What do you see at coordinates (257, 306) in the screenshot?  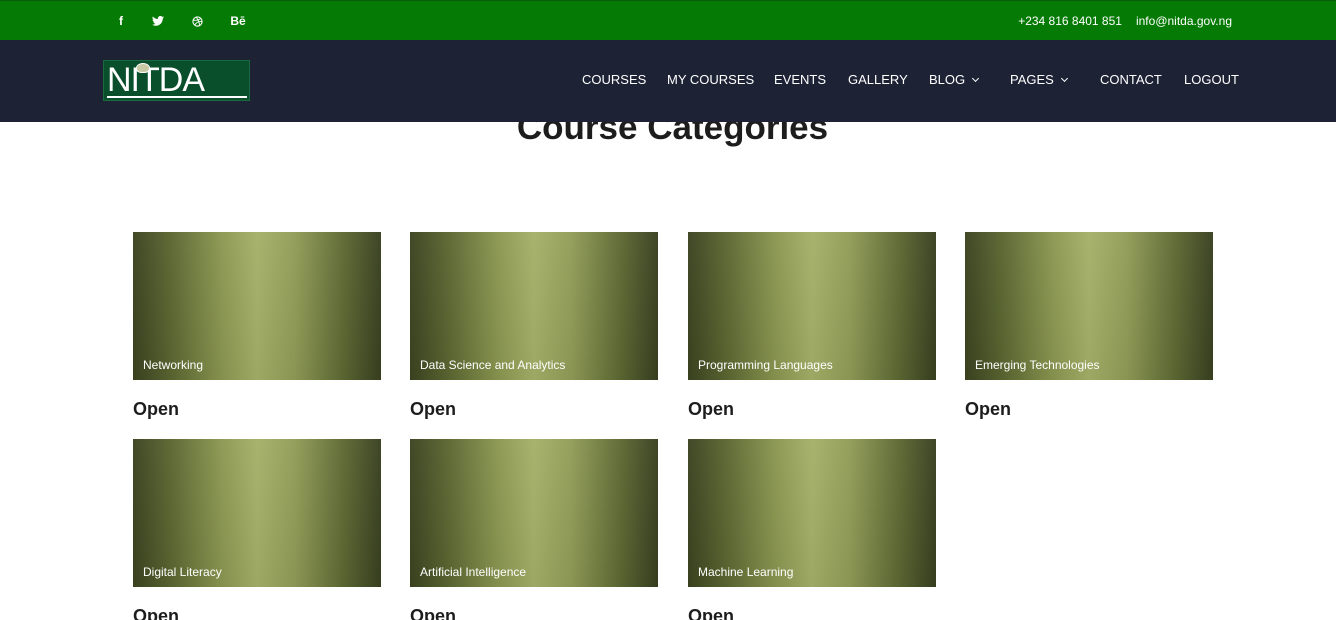 I see `category-image: Networking` at bounding box center [257, 306].